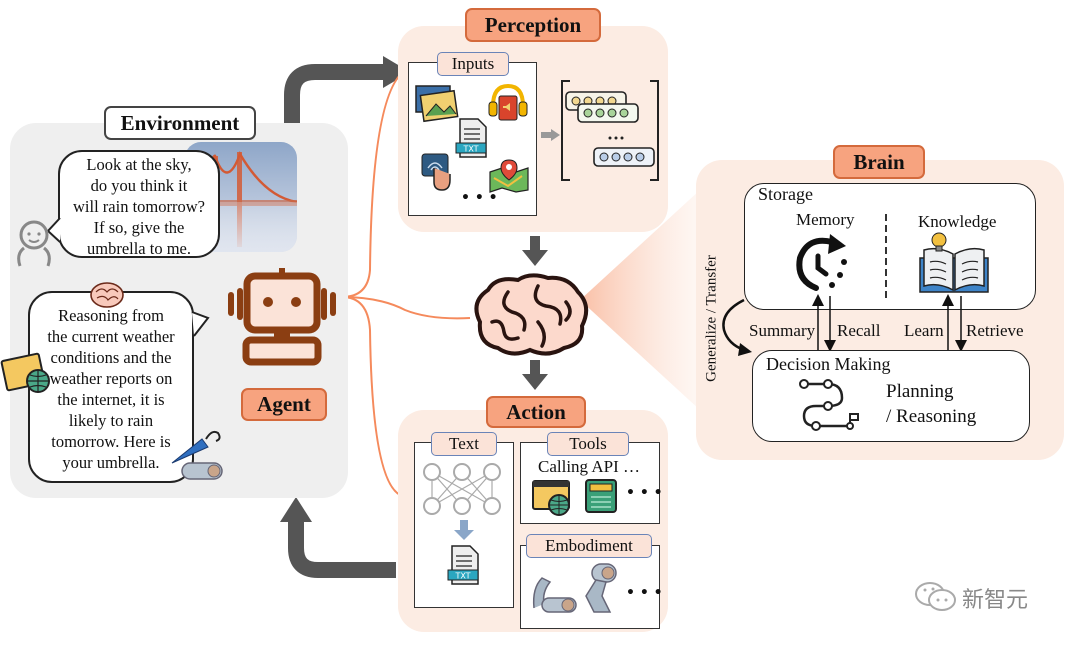 This screenshot has width=1080, height=645. Describe the element at coordinates (464, 530) in the screenshot. I see `down-arrow-icon` at that location.